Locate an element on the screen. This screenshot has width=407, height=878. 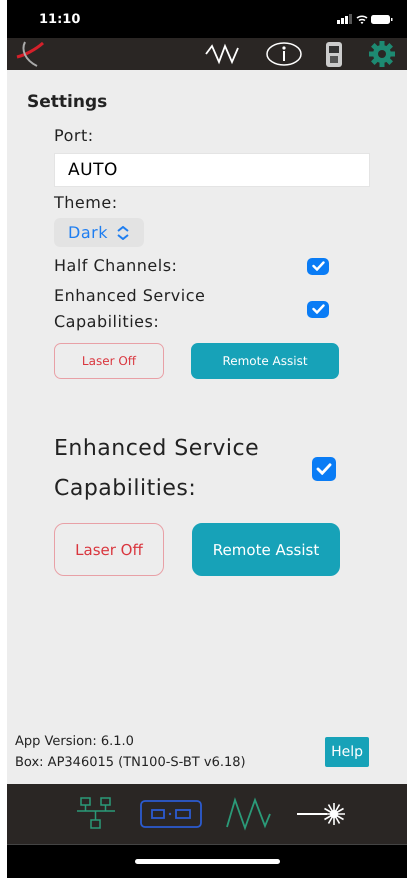
network-icon is located at coordinates (96, 814).